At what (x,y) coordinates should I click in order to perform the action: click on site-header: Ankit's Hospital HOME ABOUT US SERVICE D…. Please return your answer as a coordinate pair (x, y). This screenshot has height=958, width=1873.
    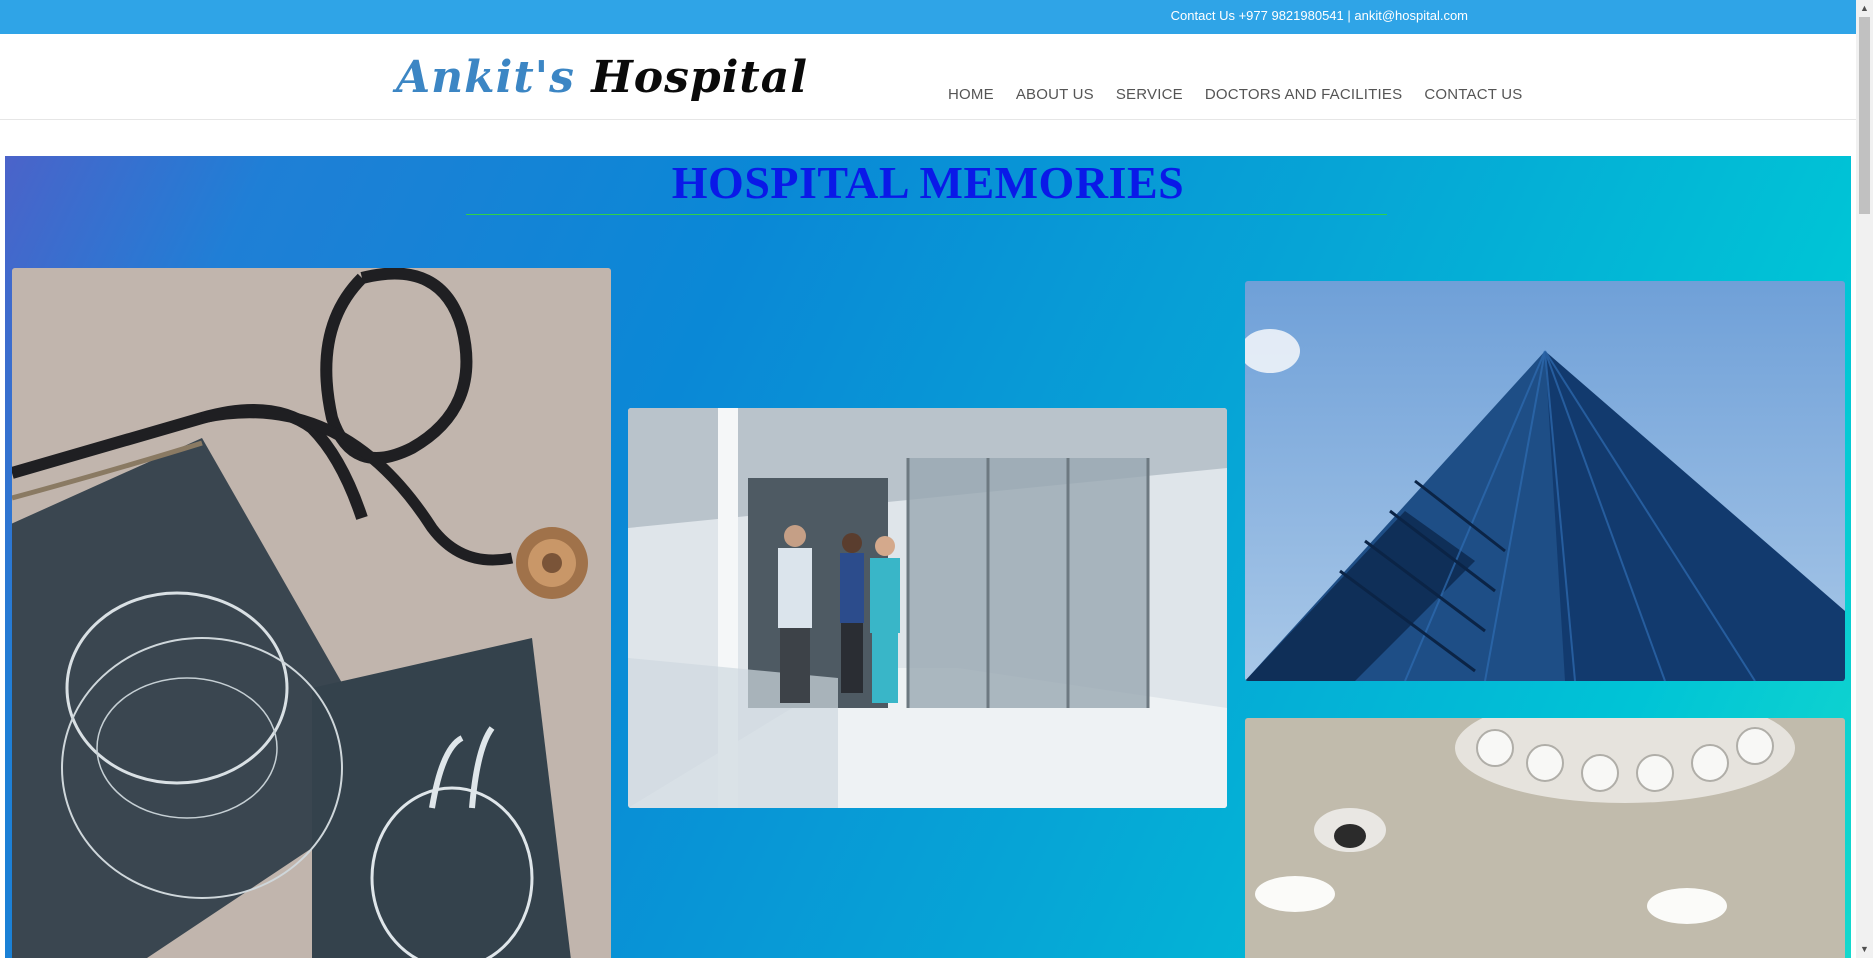
    Looking at the image, I should click on (928, 77).